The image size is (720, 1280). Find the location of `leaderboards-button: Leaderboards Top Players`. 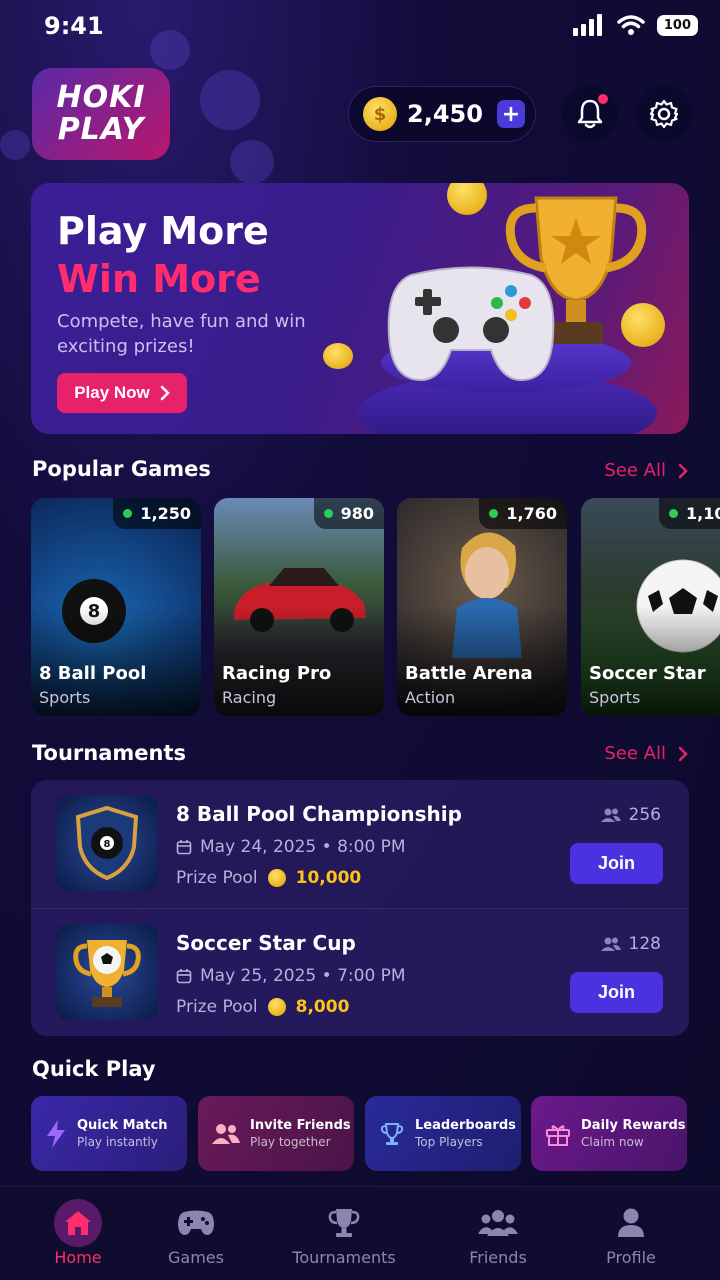

leaderboards-button: Leaderboards Top Players is located at coordinates (443, 1133).